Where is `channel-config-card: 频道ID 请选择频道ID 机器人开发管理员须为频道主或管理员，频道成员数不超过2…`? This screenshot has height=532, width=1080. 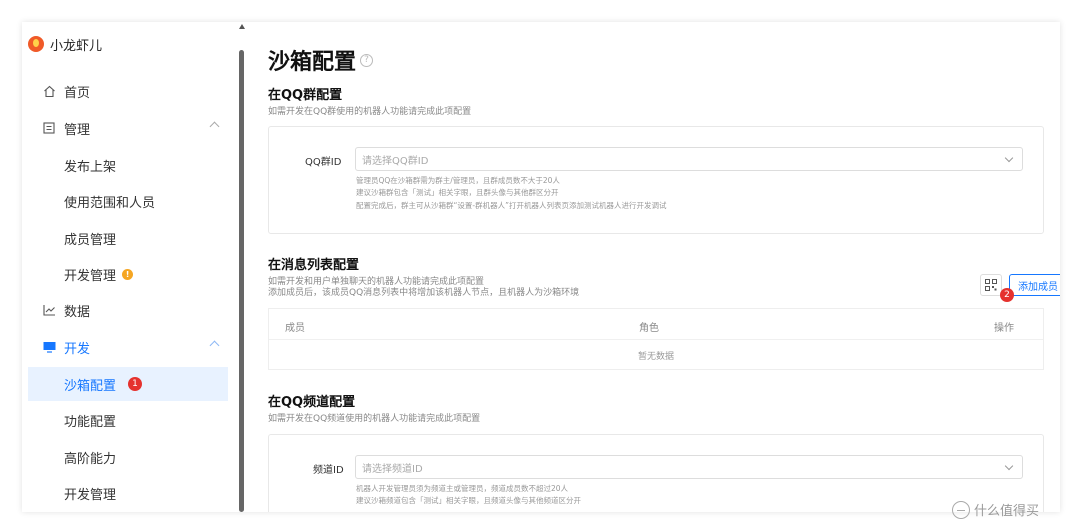 channel-config-card: 频道ID 请选择频道ID 机器人开发管理员须为频道主或管理员，频道成员数不超过2… is located at coordinates (656, 473).